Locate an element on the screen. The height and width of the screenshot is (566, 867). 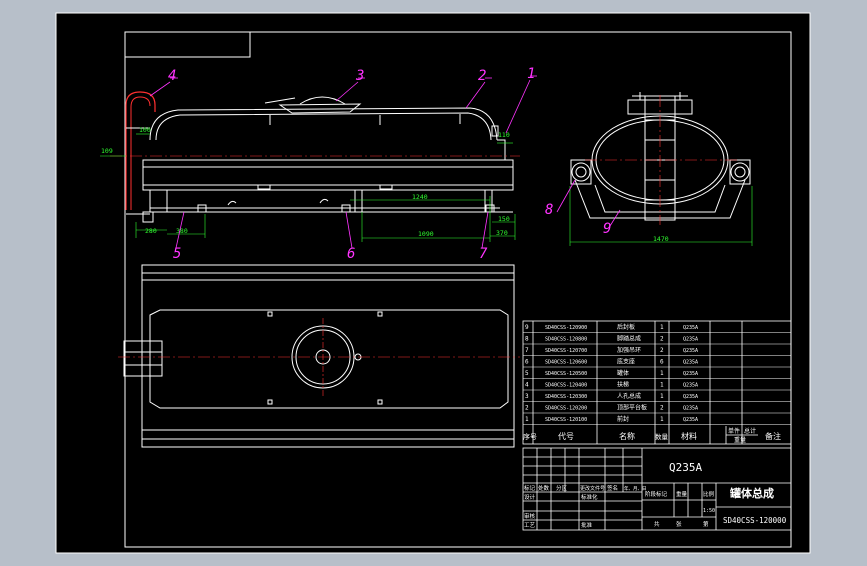
label-approve: 批准 is located at coordinates (587, 525).